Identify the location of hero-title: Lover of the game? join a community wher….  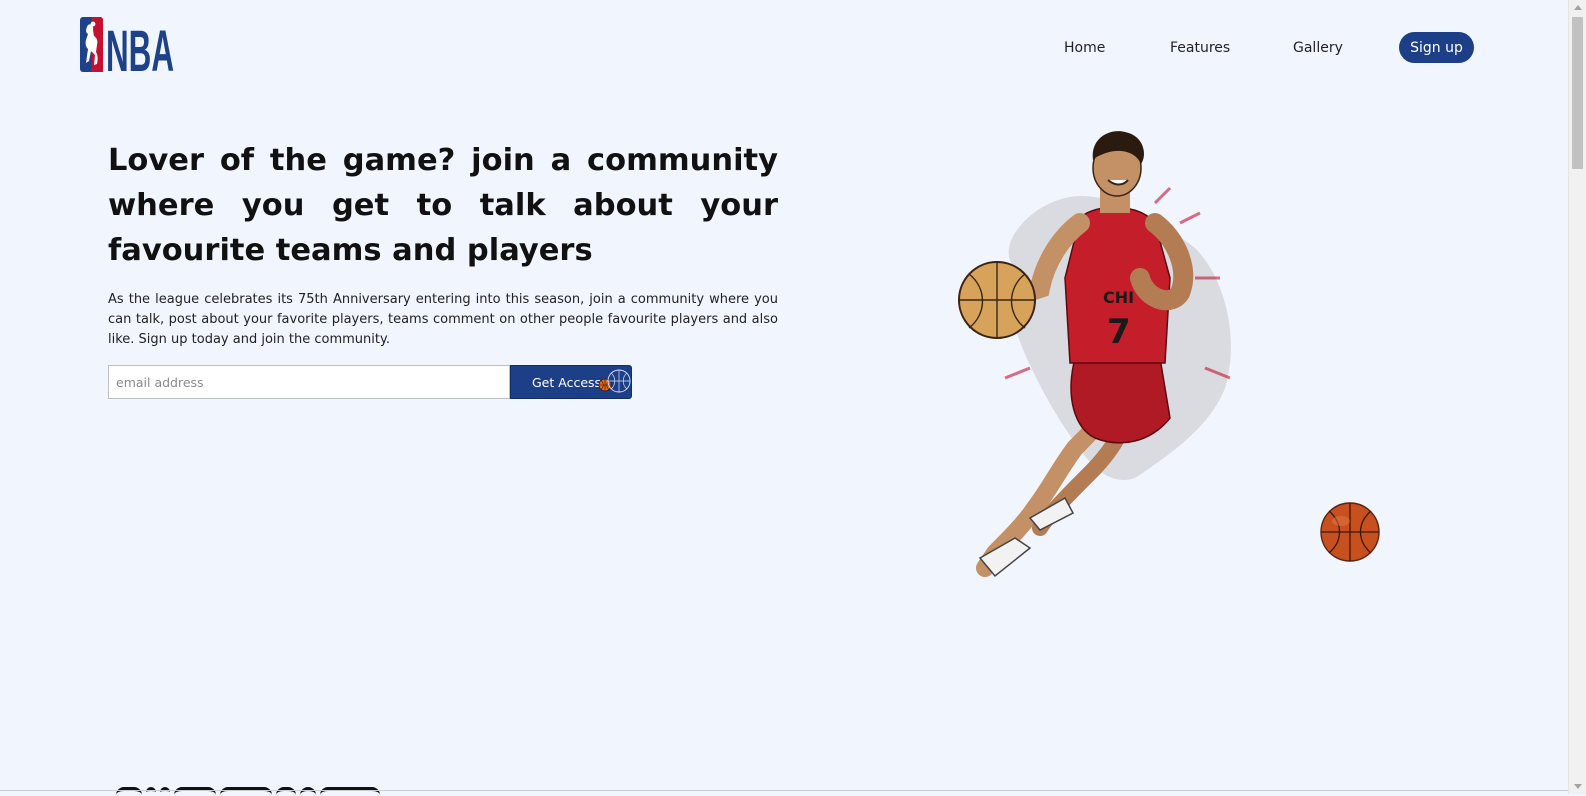
(443, 205).